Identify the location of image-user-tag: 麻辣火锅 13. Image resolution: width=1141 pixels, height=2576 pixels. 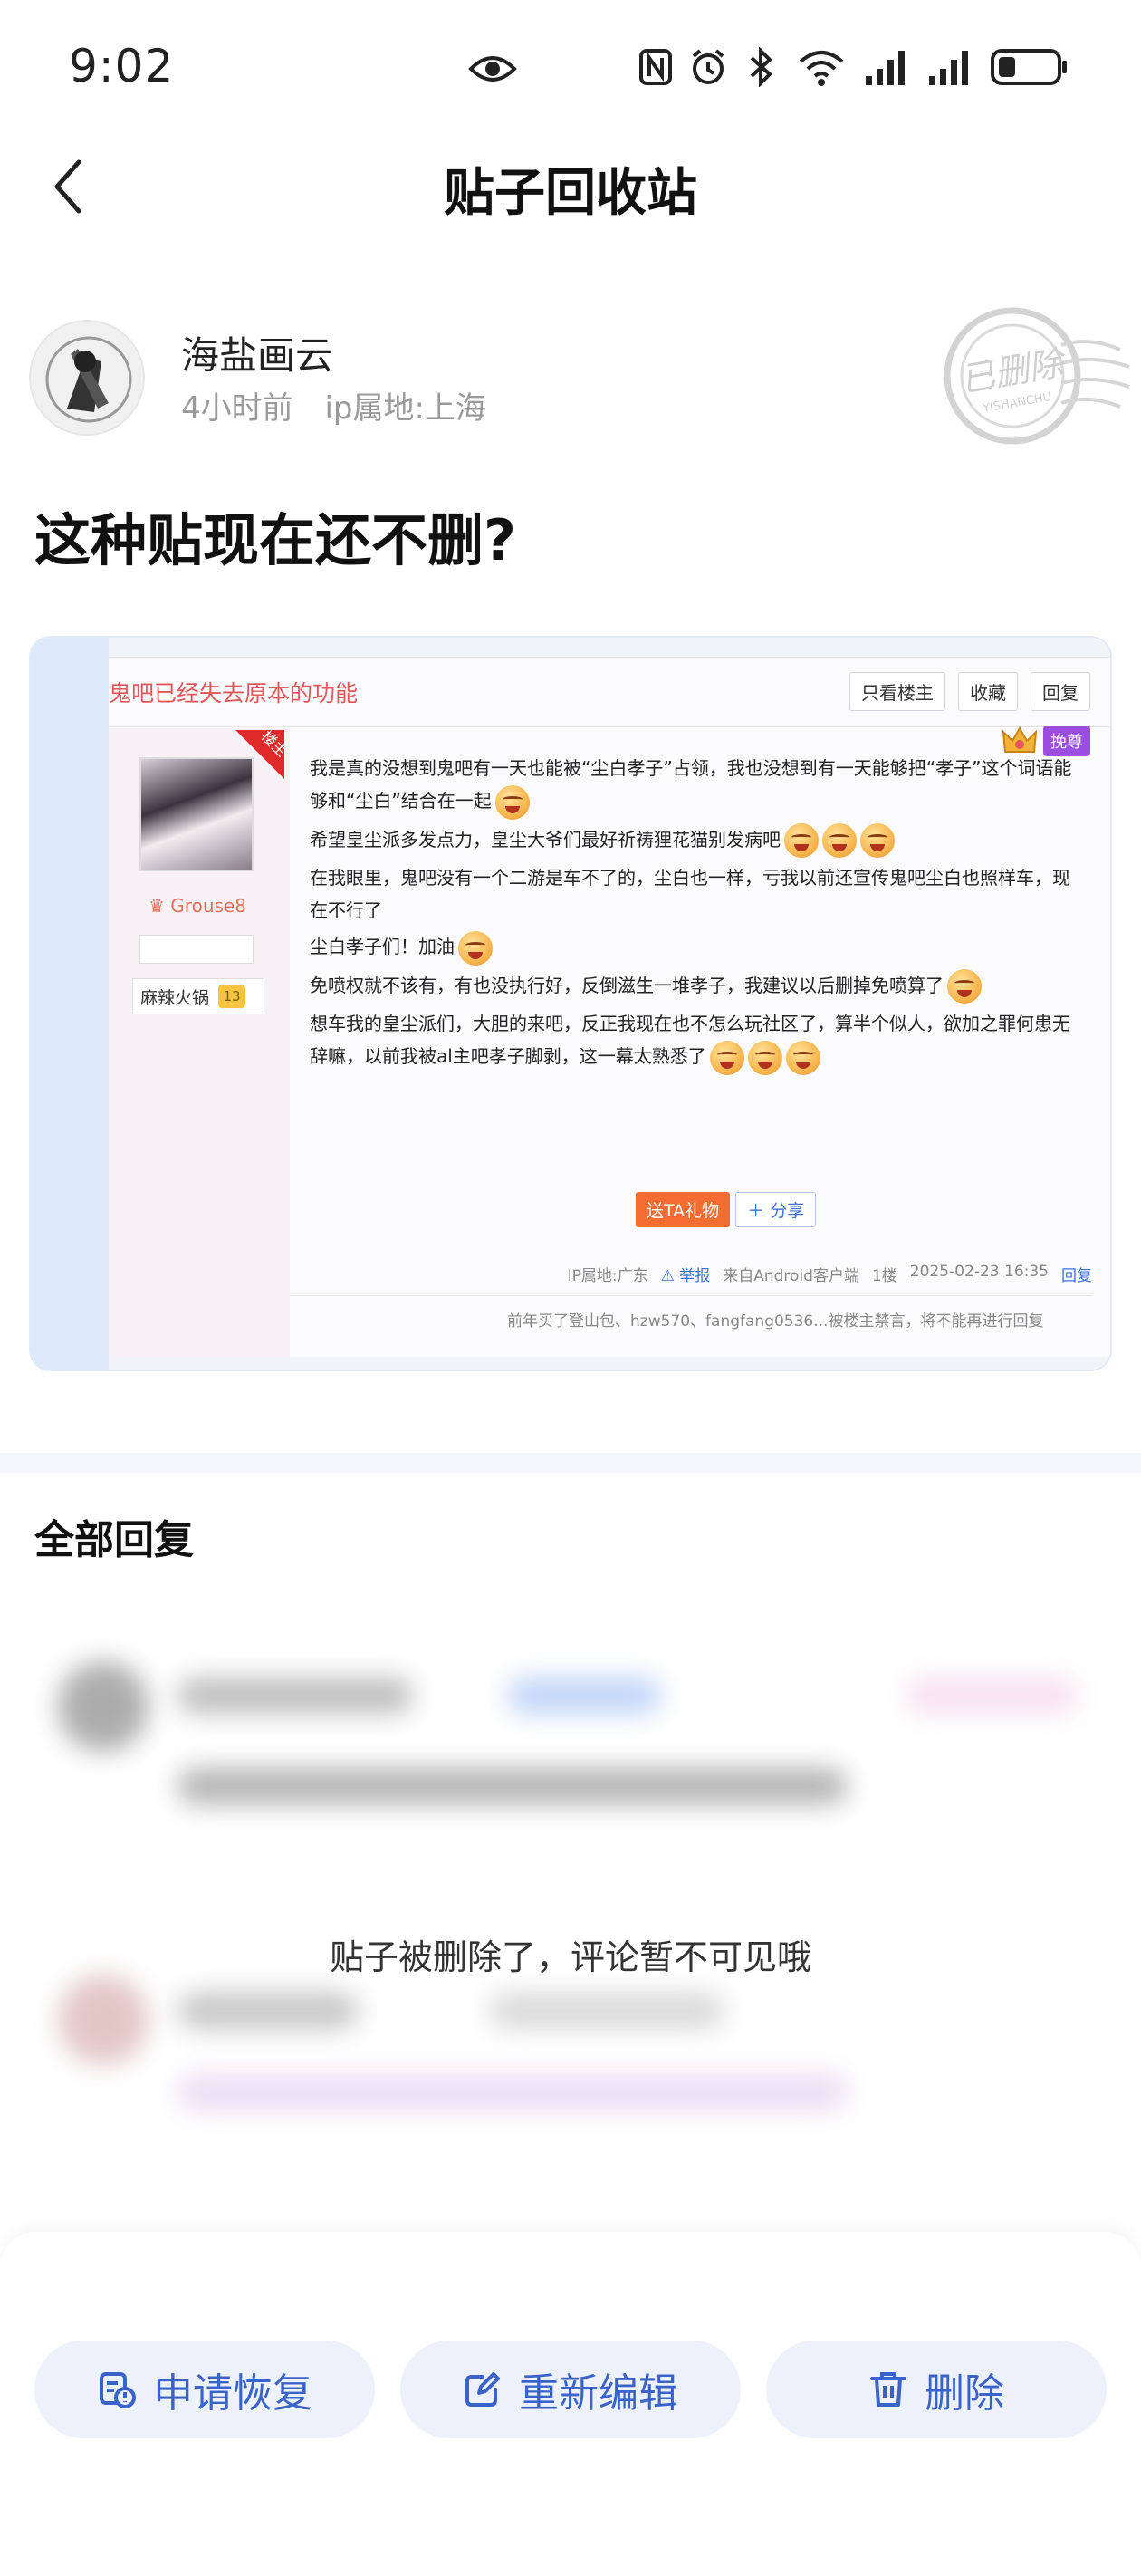
(198, 996).